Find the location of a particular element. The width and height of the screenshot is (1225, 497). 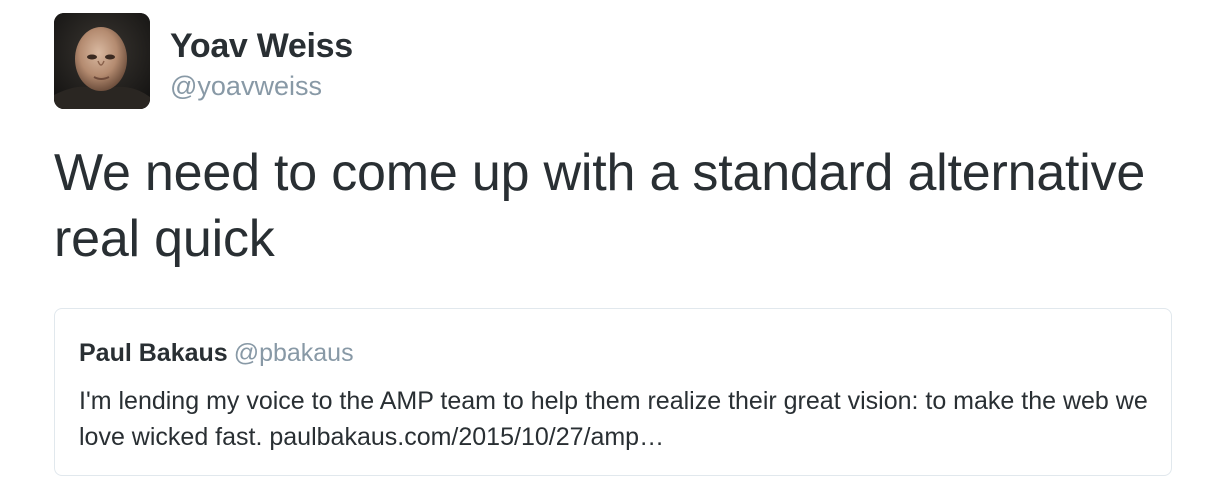

avatar-photo is located at coordinates (102, 61).